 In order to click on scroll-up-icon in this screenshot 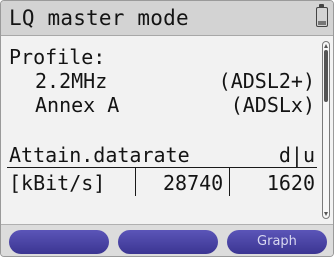, I will do `click(326, 46)`.